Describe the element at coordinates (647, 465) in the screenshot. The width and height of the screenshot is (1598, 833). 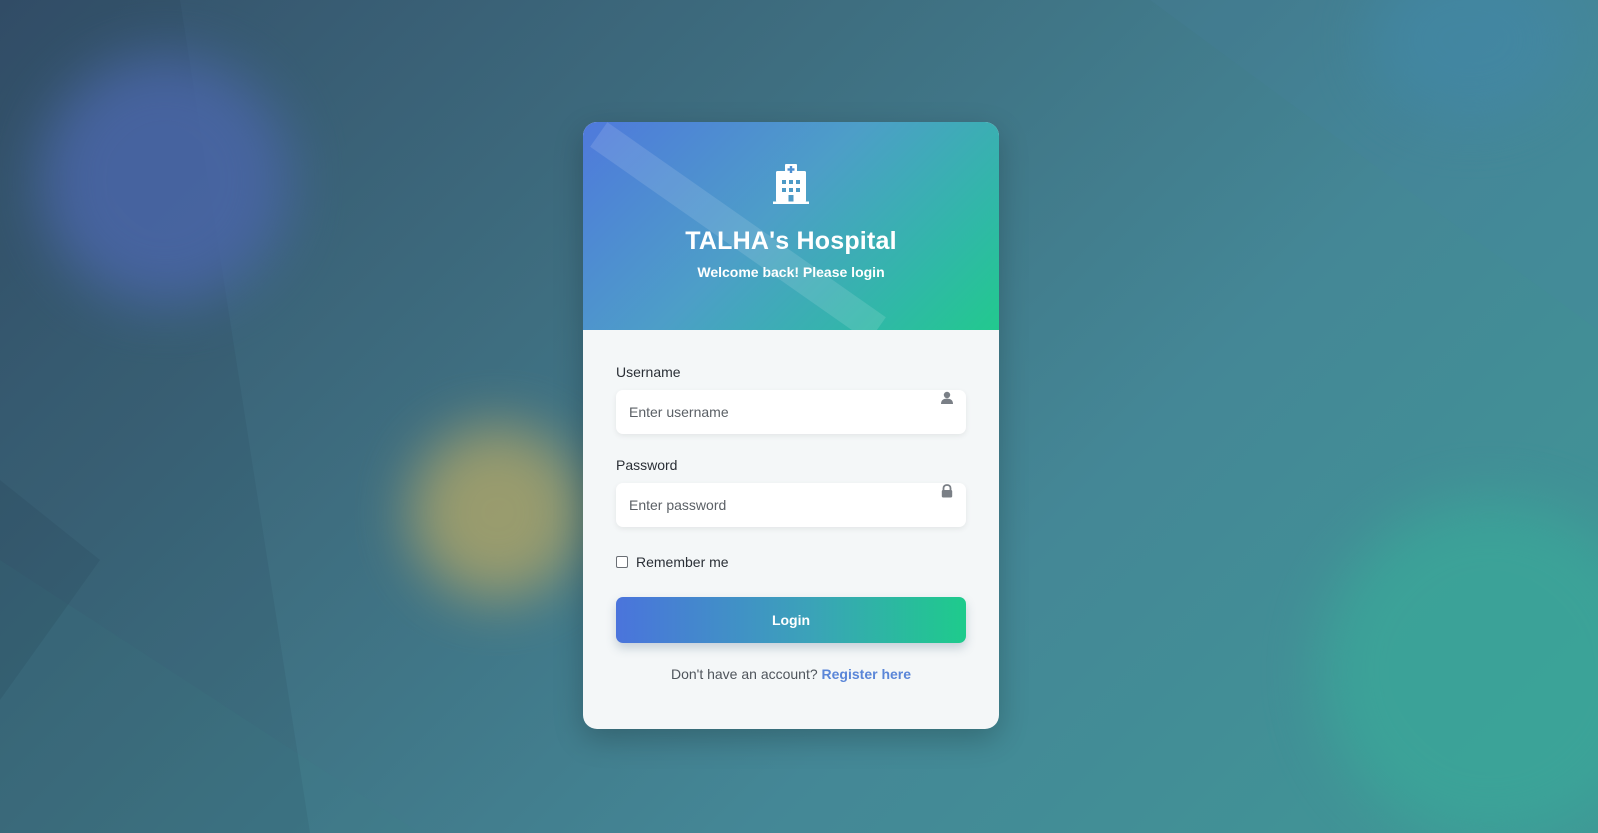
I see `password-label: Password` at that location.